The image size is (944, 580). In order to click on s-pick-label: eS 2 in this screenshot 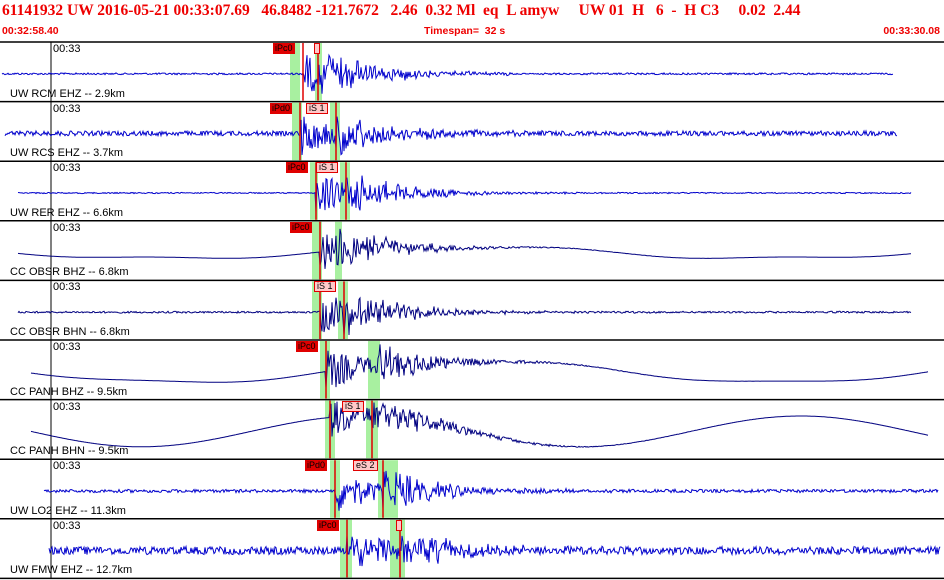, I will do `click(365, 466)`.